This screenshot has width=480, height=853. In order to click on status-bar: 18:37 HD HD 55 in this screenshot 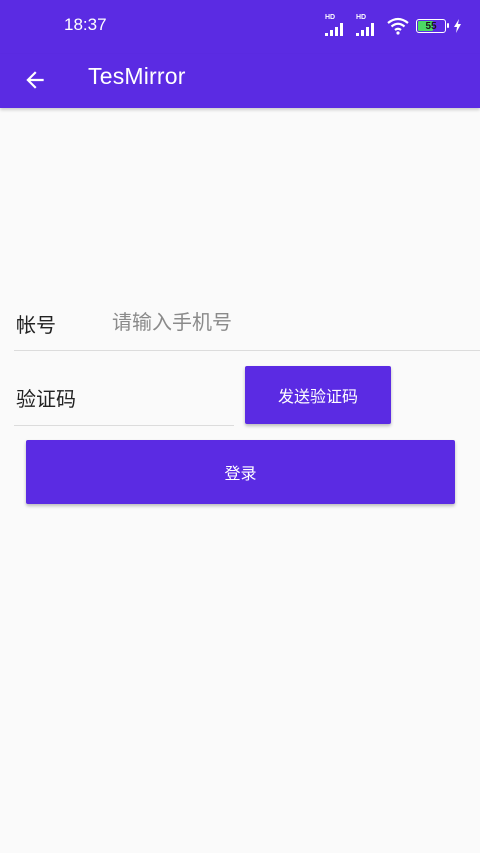, I will do `click(240, 27)`.